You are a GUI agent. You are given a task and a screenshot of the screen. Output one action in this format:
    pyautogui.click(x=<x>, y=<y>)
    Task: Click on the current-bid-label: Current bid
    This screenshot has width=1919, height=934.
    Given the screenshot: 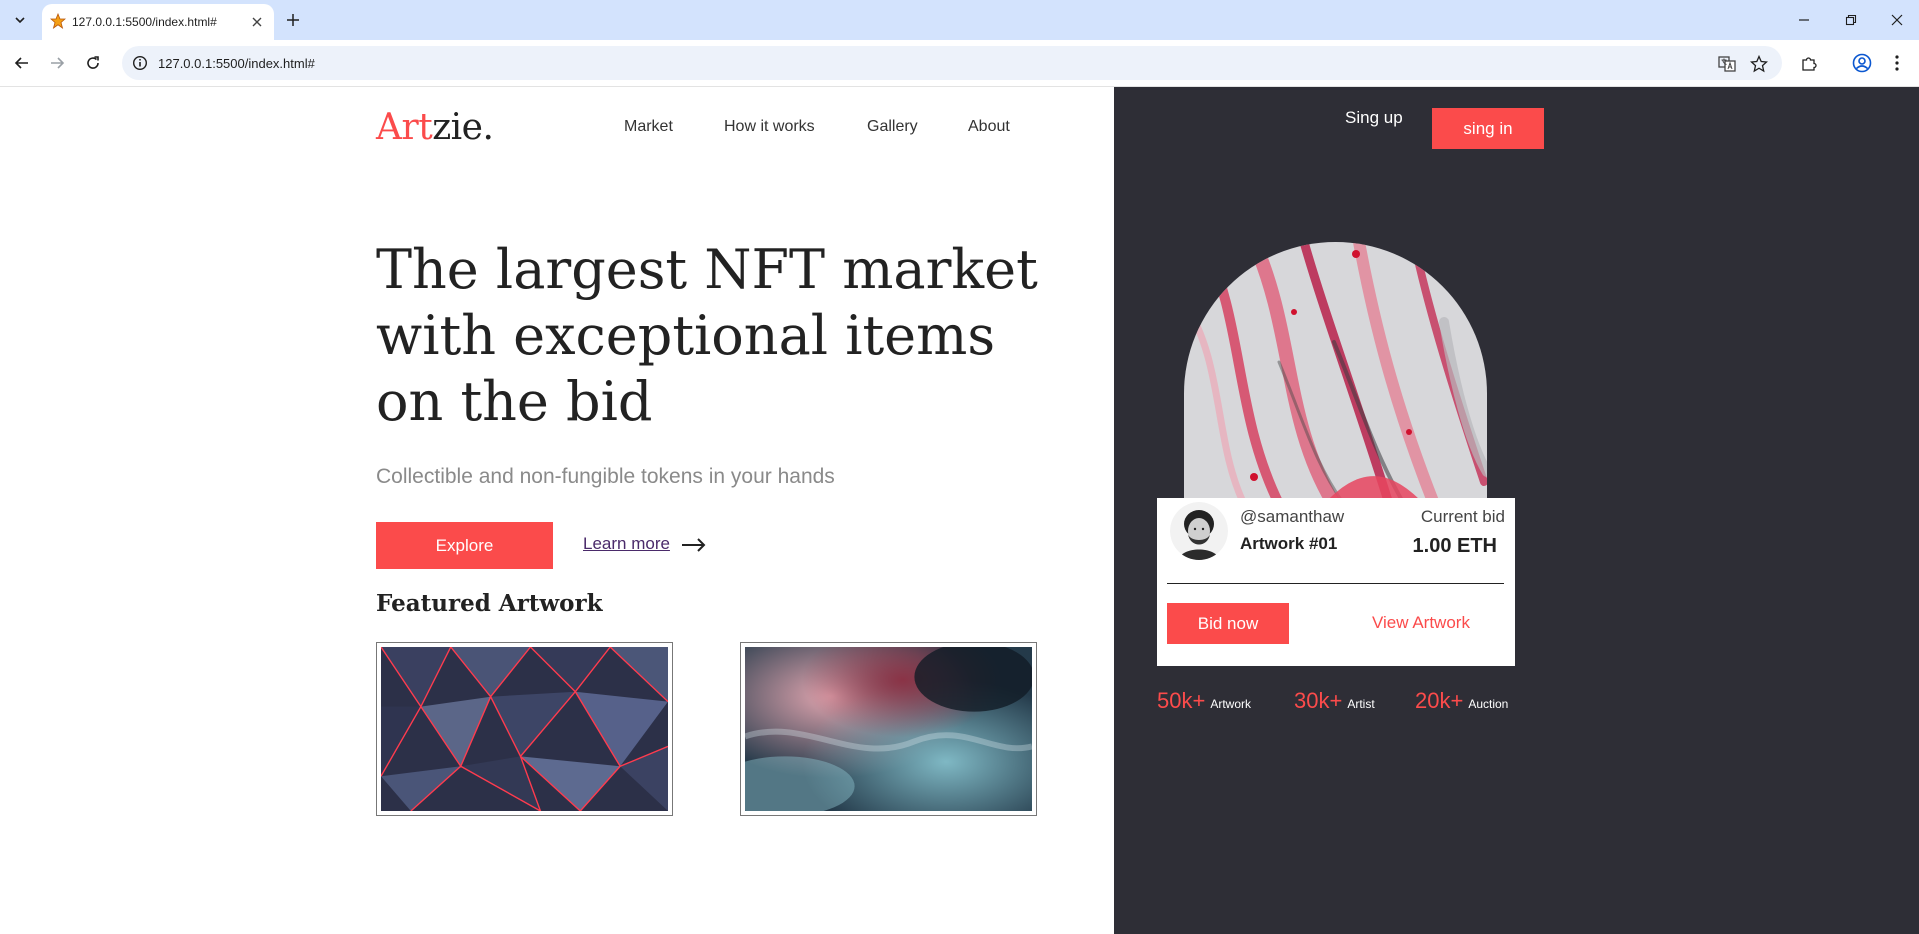 What is the action you would take?
    pyautogui.click(x=1462, y=516)
    